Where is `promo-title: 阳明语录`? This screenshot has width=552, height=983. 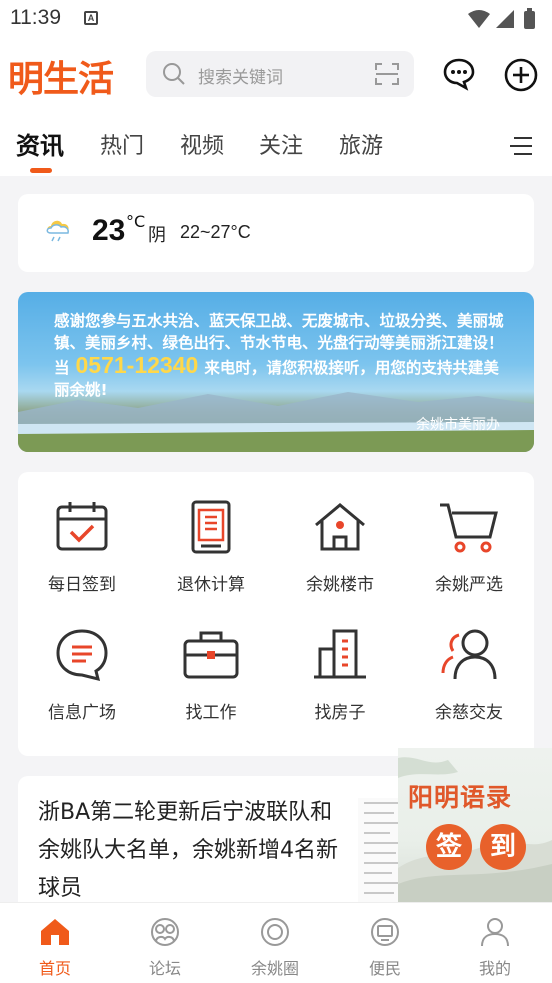 promo-title: 阳明语录 is located at coordinates (460, 797).